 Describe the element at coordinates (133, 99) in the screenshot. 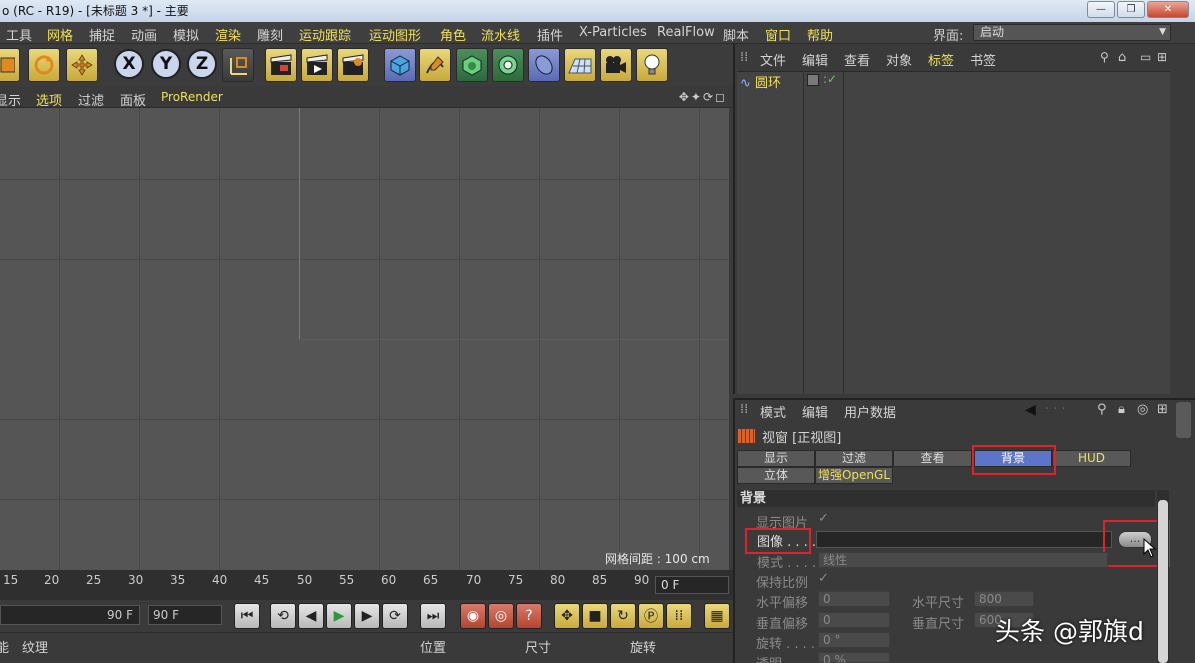

I see `viewport-menu-panel: 面板` at that location.